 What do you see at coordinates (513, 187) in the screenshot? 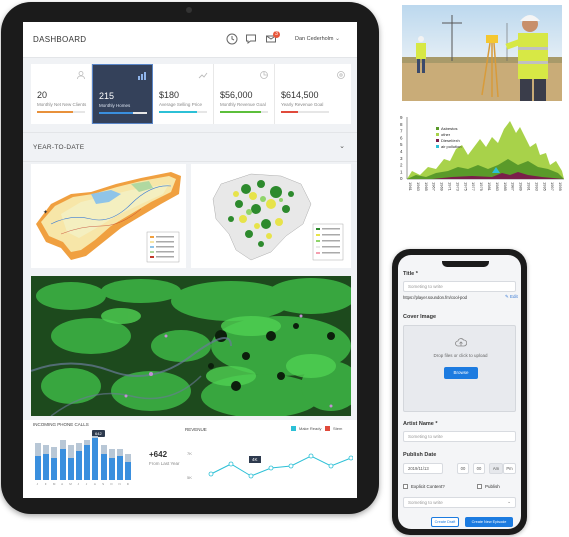
I see `x-tick-label: 1987` at bounding box center [513, 187].